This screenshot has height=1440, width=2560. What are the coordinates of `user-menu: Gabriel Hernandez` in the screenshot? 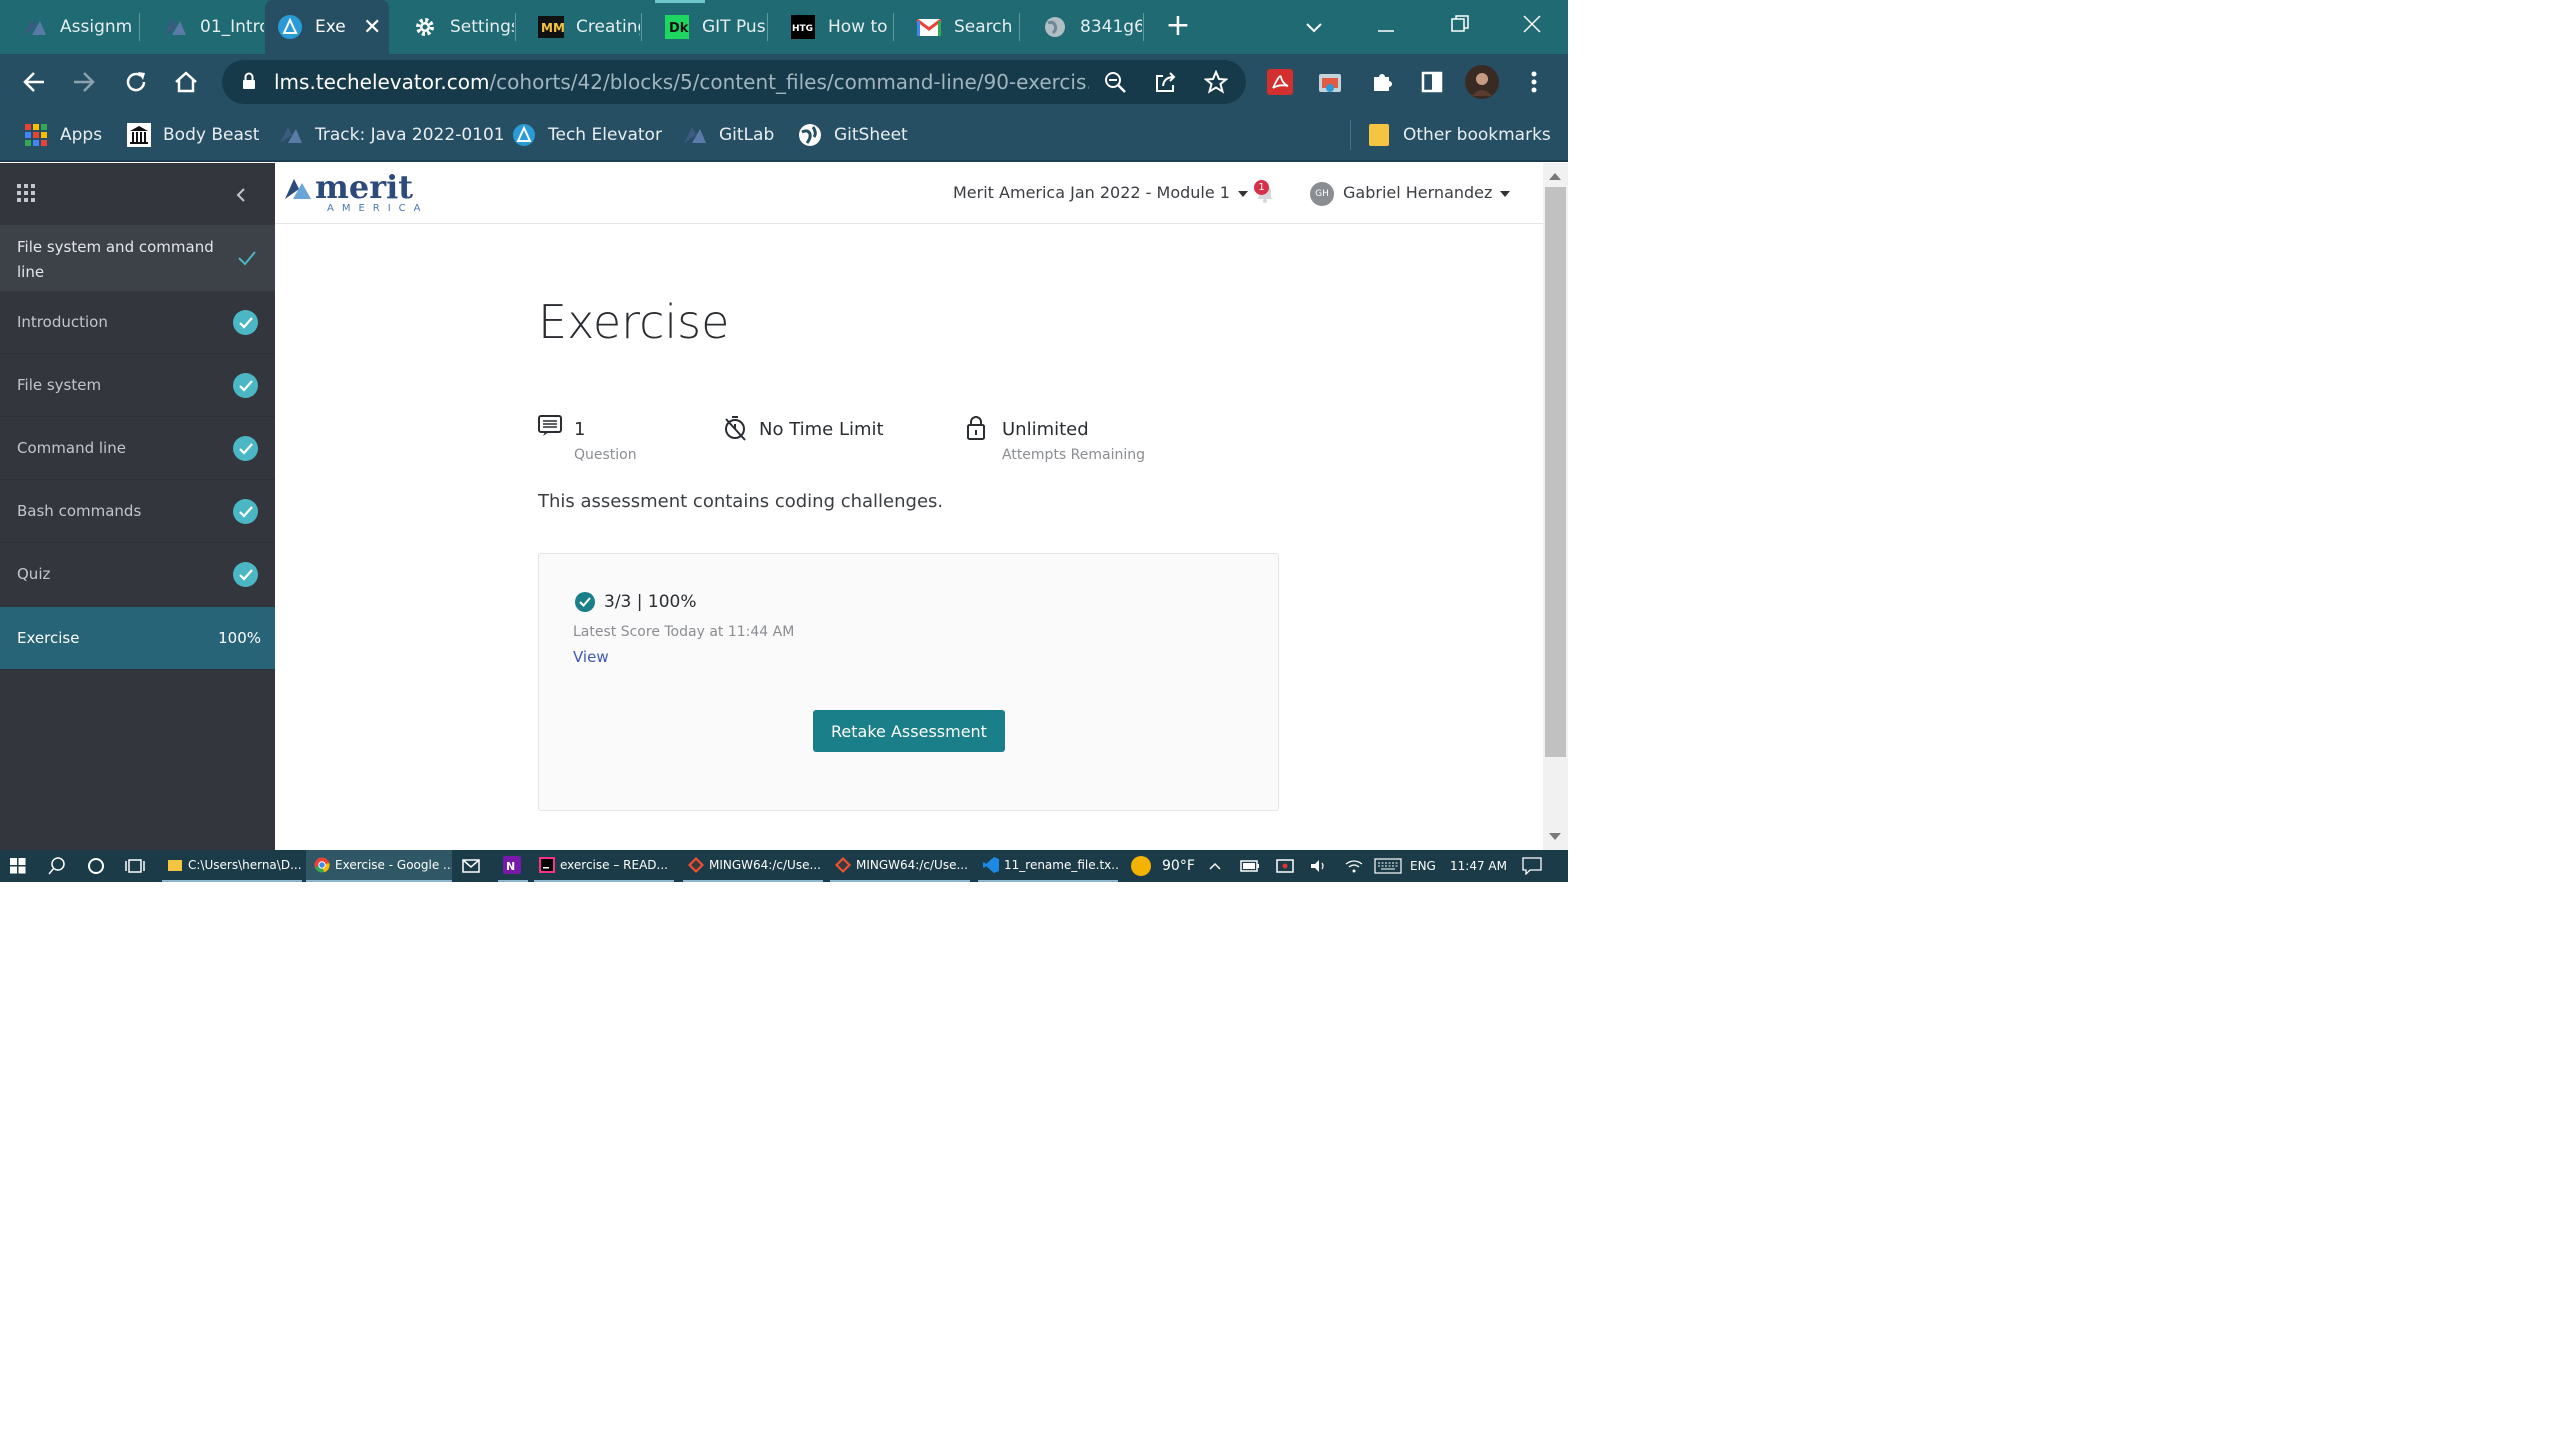 It's located at (1427, 192).